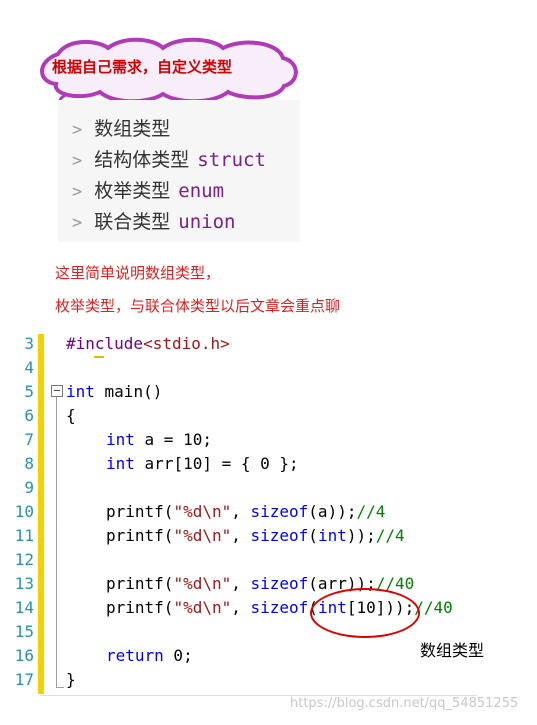  What do you see at coordinates (132, 222) in the screenshot?
I see `list-item-label: 联合类型` at bounding box center [132, 222].